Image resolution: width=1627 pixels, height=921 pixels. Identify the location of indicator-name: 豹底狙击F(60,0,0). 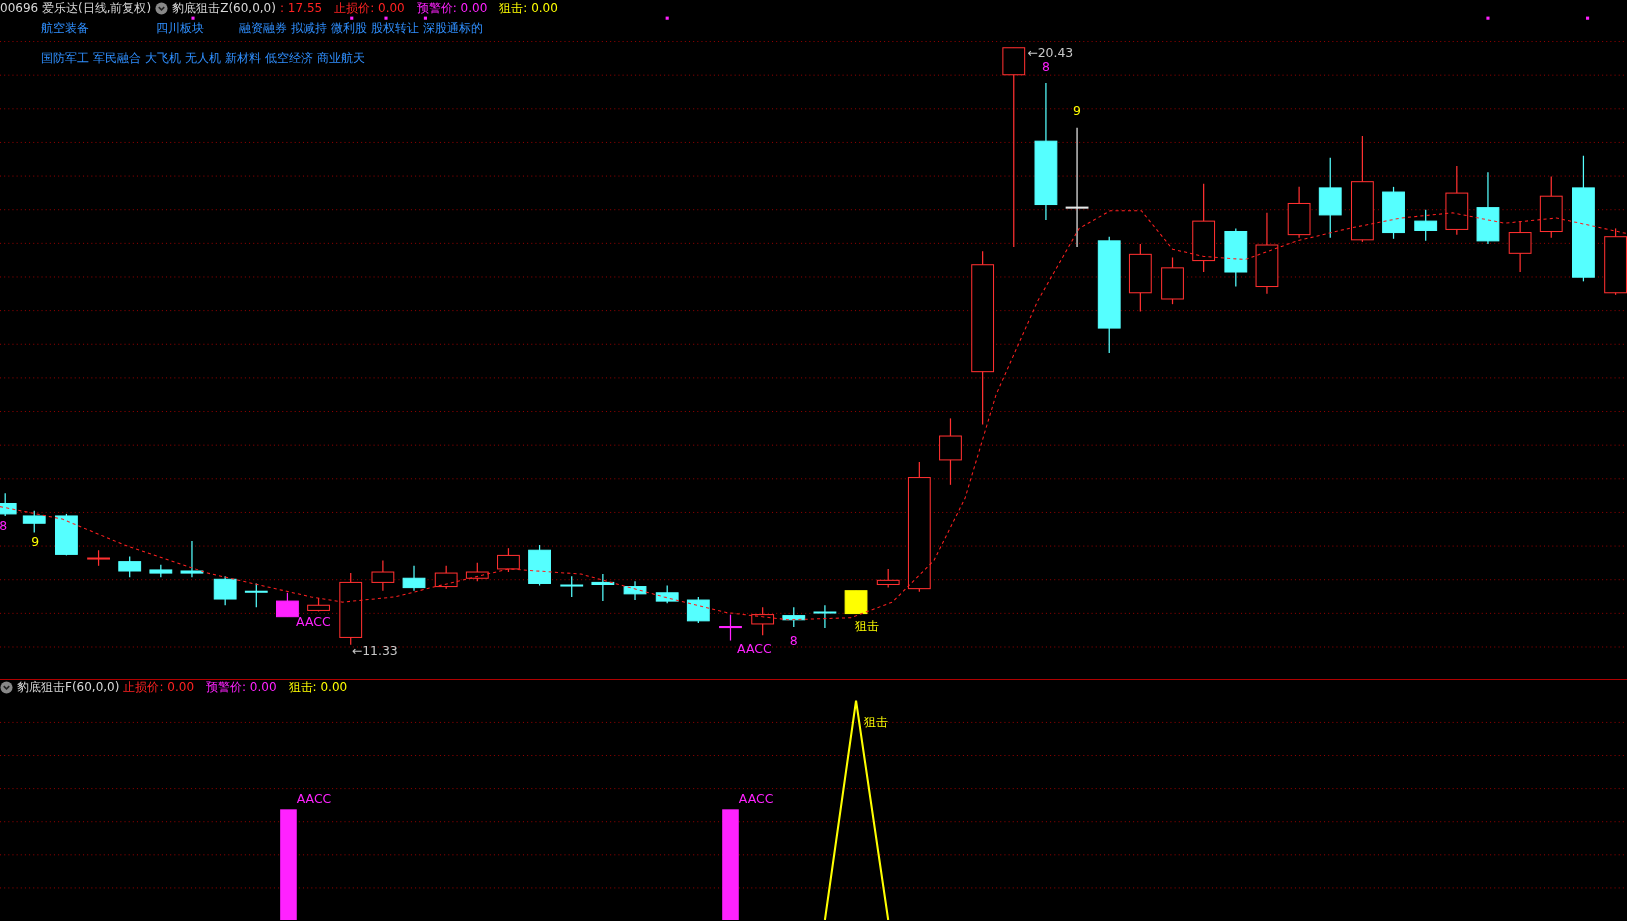
(68, 687).